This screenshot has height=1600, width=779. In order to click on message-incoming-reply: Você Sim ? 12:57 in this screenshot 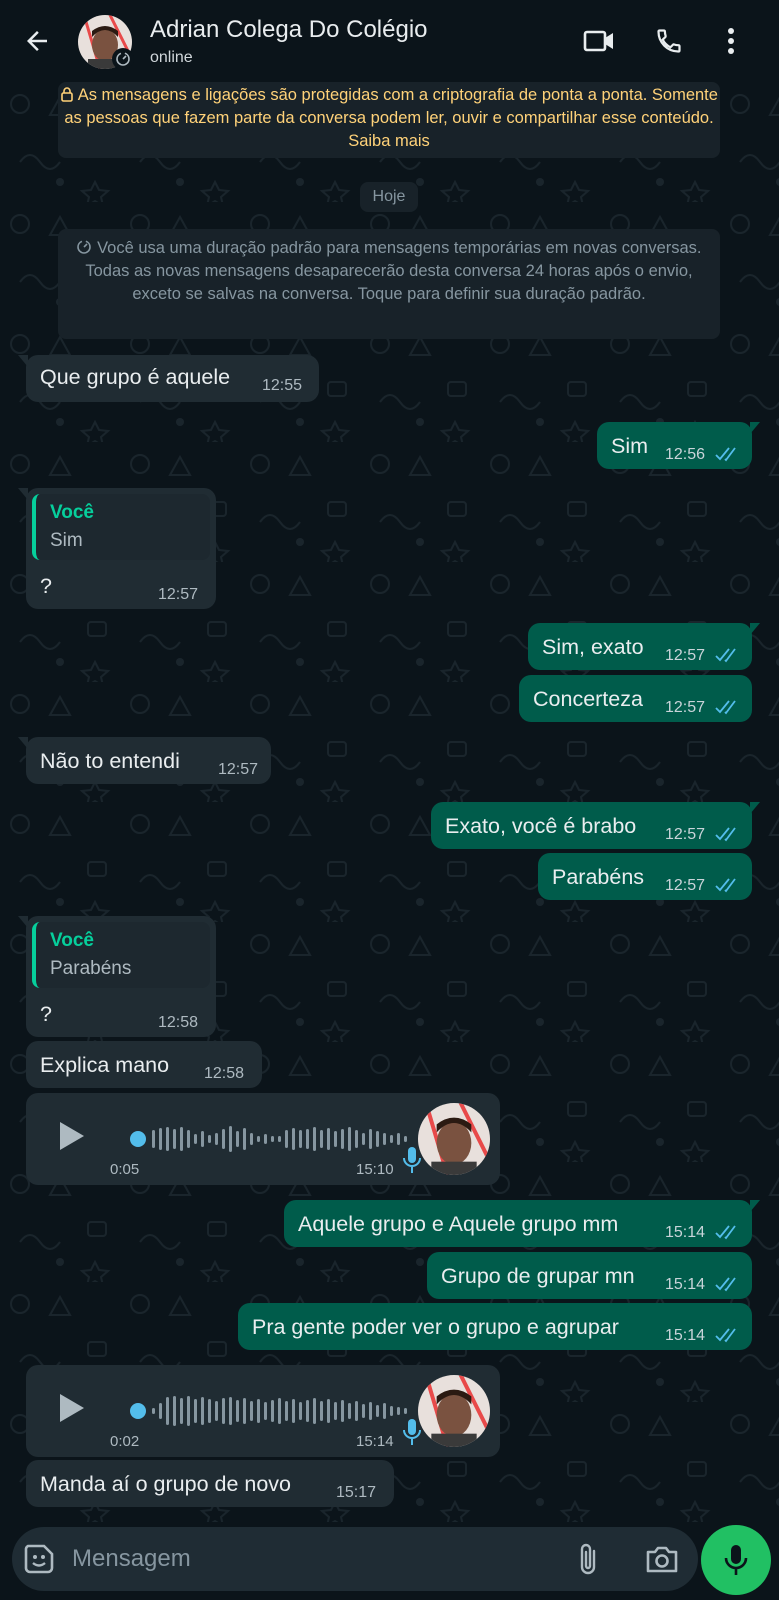, I will do `click(117, 548)`.